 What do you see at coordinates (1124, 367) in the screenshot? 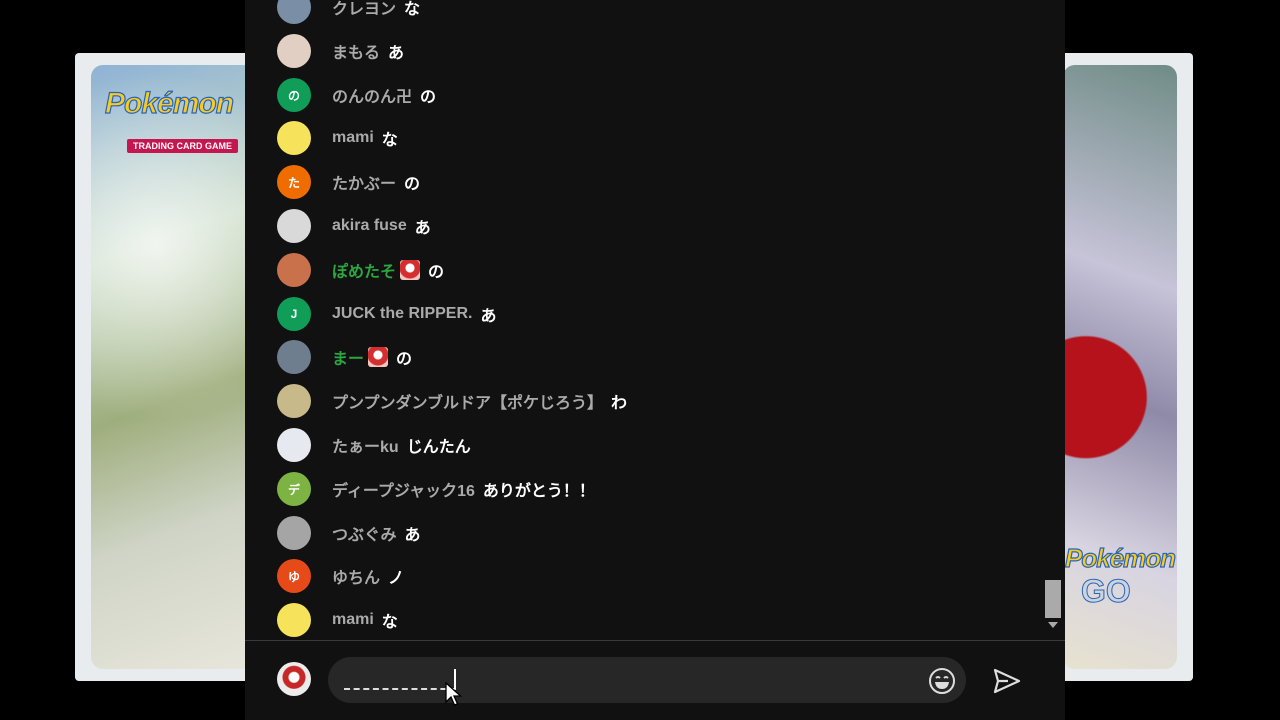
I see `pokemon-card-right: Pokémon GO` at bounding box center [1124, 367].